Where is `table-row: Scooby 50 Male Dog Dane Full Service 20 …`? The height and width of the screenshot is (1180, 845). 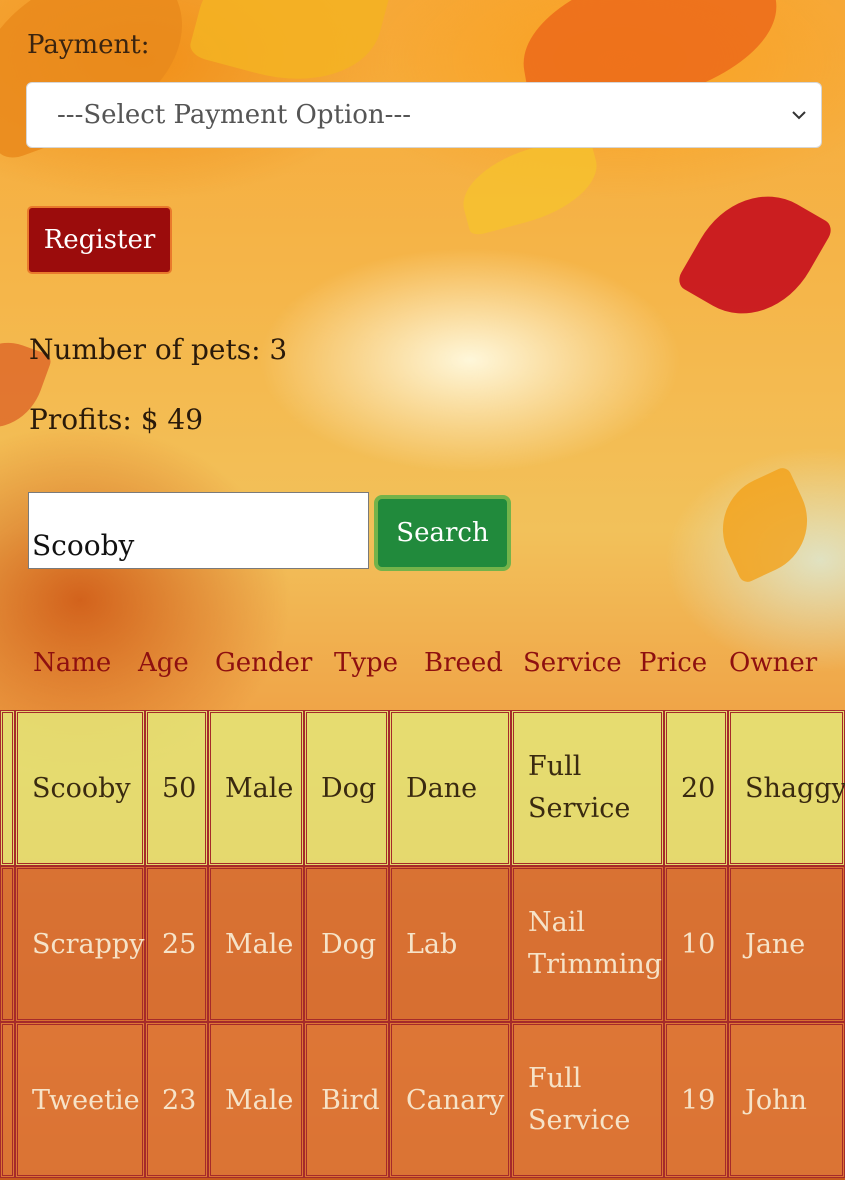 table-row: Scooby 50 Male Dog Dane Full Service 20 … is located at coordinates (422, 788).